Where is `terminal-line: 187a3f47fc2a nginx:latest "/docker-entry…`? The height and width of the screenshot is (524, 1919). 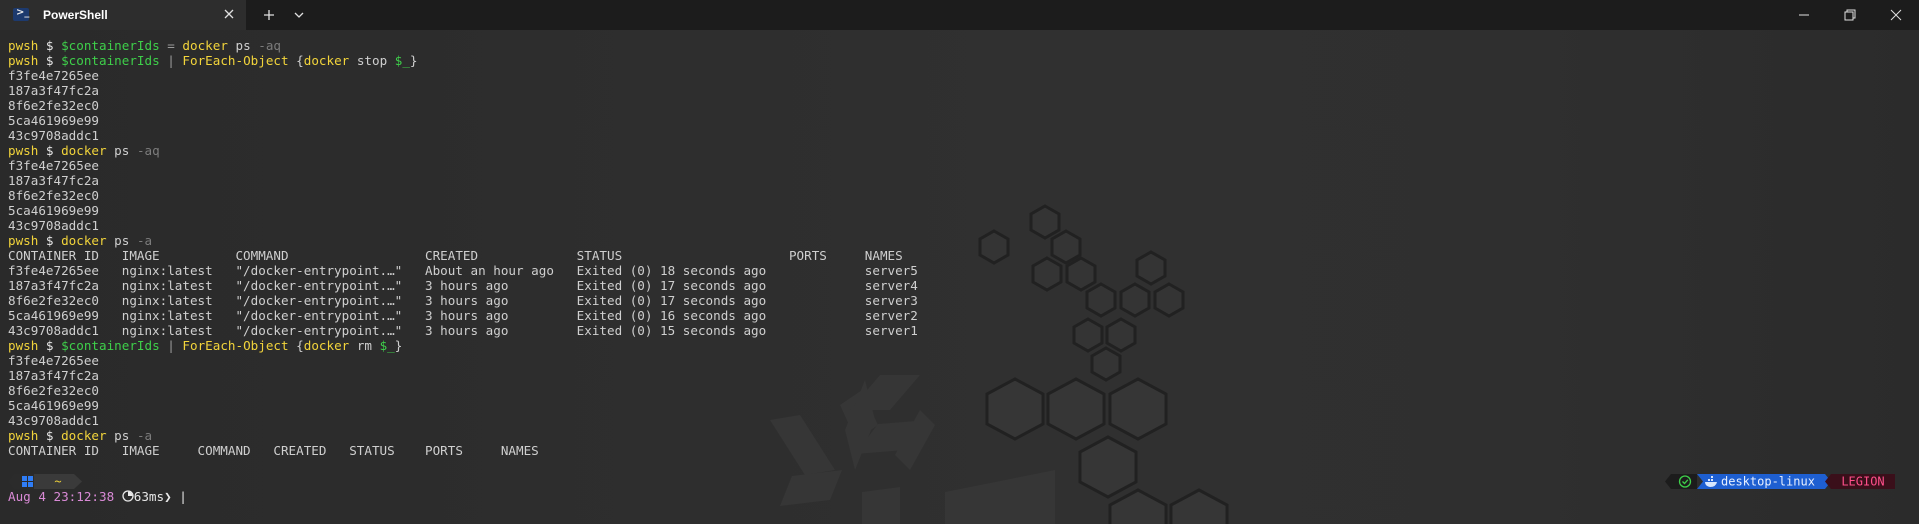
terminal-line: 187a3f47fc2a nginx:latest "/docker-entry… is located at coordinates (463, 285).